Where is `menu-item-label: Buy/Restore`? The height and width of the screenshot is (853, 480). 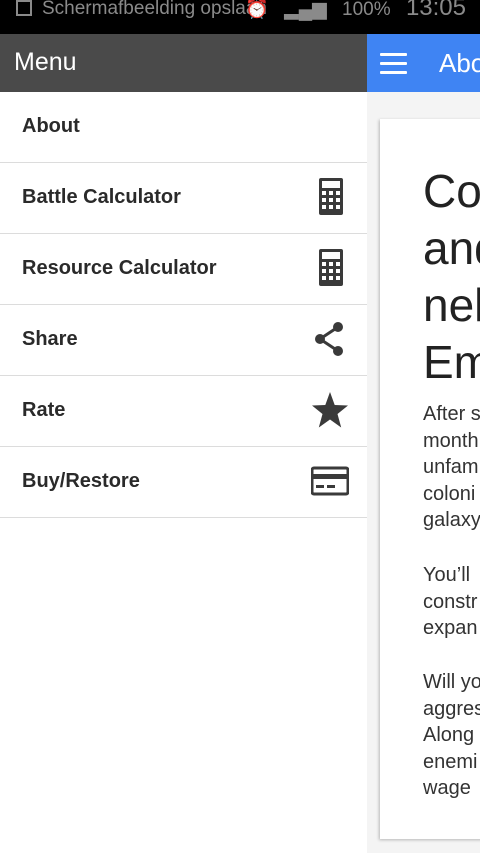 menu-item-label: Buy/Restore is located at coordinates (81, 481).